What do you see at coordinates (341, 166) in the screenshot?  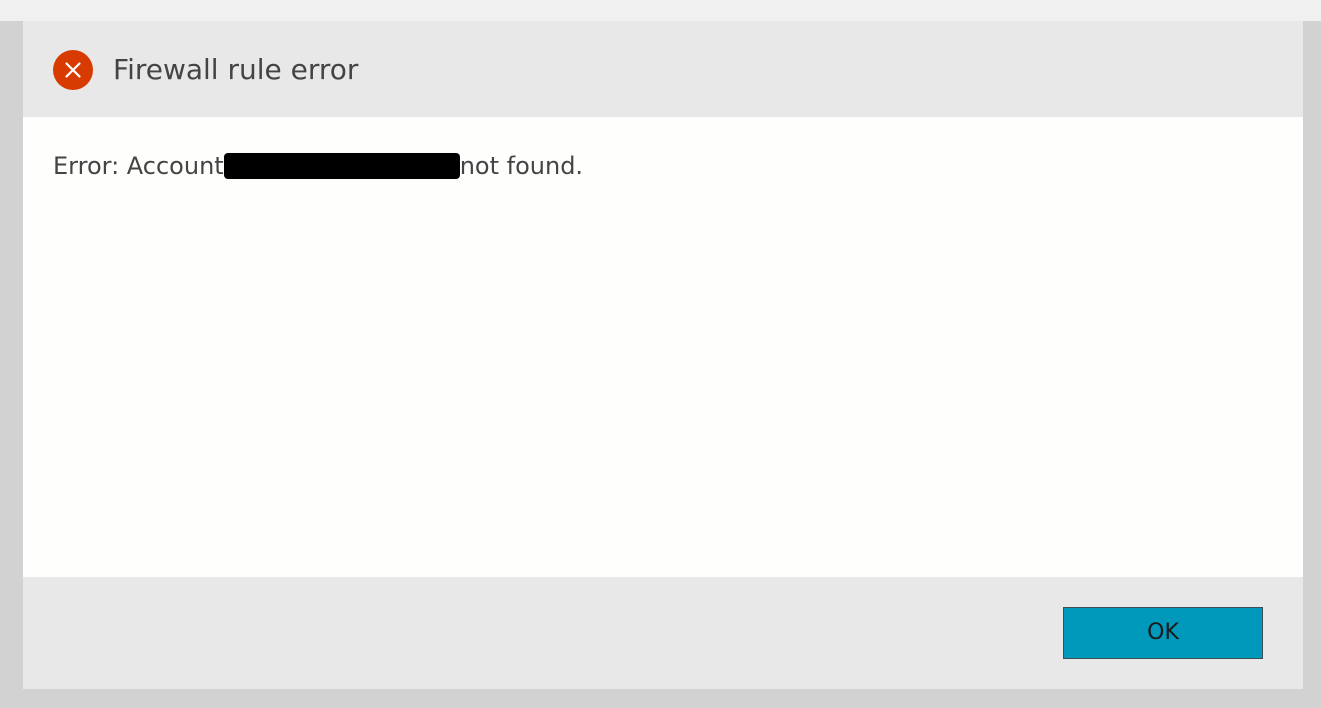 I see `redacted-account-name` at bounding box center [341, 166].